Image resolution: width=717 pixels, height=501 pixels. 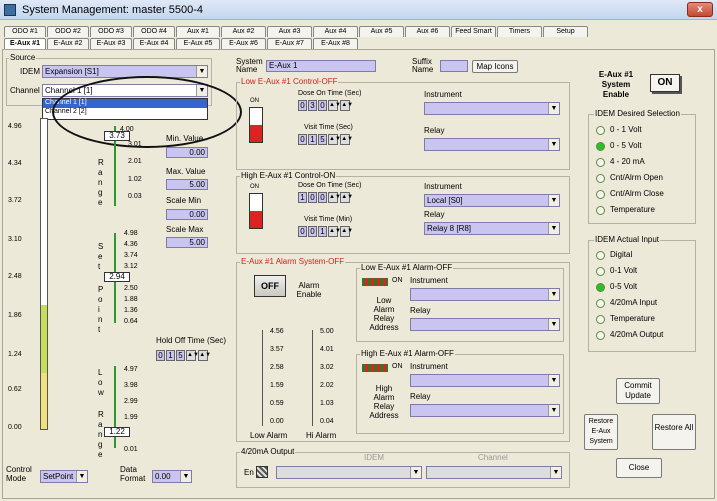 I want to click on tab-aux-6: Aux #6, so click(x=427, y=31).